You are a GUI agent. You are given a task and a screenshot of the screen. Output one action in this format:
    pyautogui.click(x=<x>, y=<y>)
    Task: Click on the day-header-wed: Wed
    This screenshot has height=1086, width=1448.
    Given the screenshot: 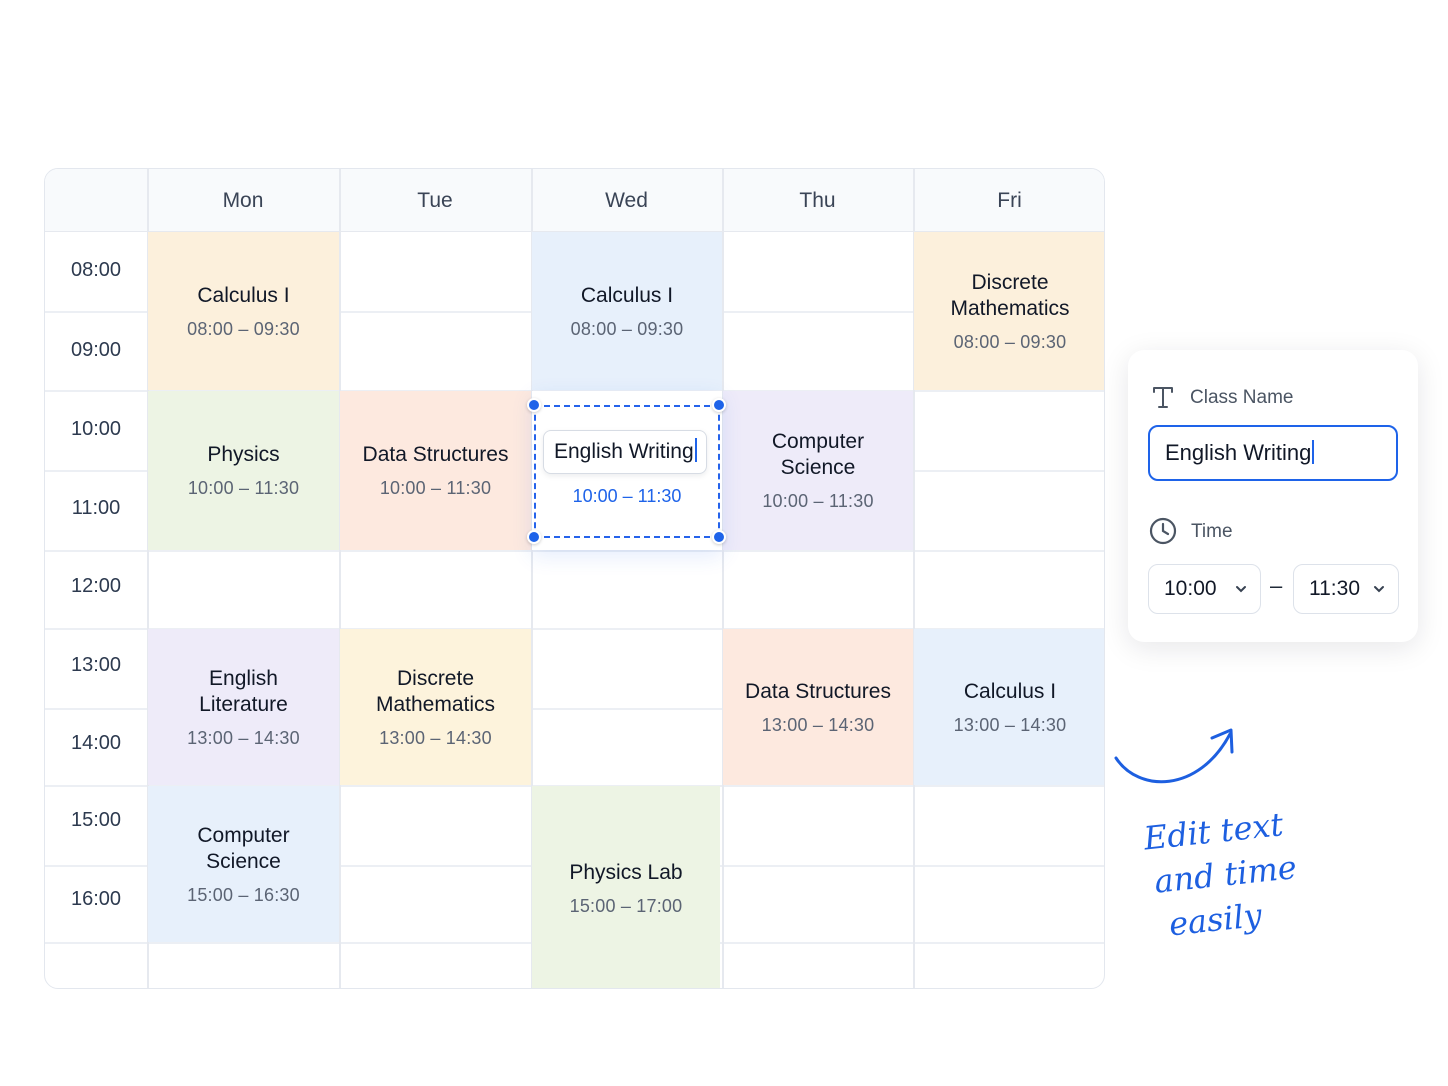 What is the action you would take?
    pyautogui.click(x=626, y=200)
    